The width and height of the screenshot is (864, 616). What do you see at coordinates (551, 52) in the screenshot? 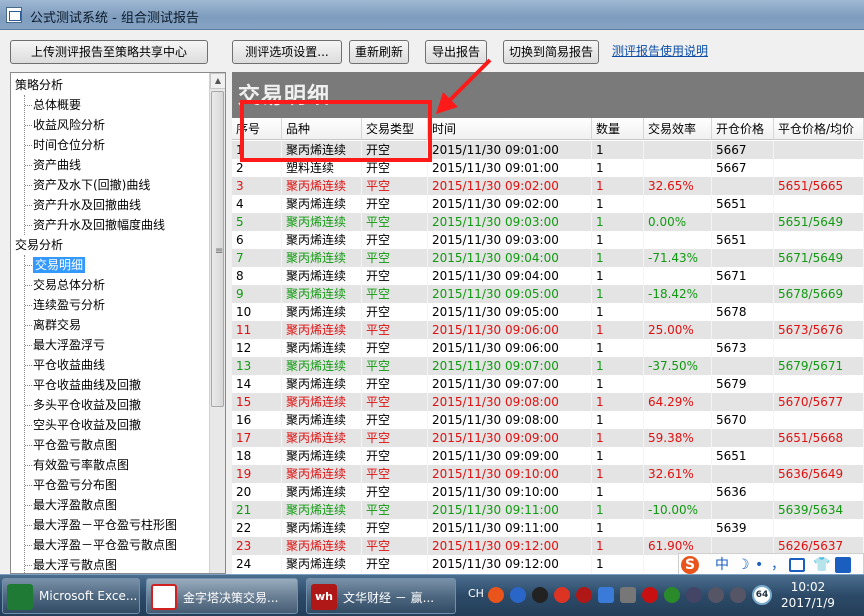
I see `switch-simple-report-button: 切换到简易报告` at bounding box center [551, 52].